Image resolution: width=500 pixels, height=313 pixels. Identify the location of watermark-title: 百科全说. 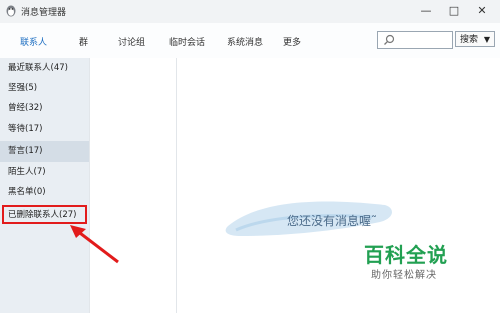
(406, 255).